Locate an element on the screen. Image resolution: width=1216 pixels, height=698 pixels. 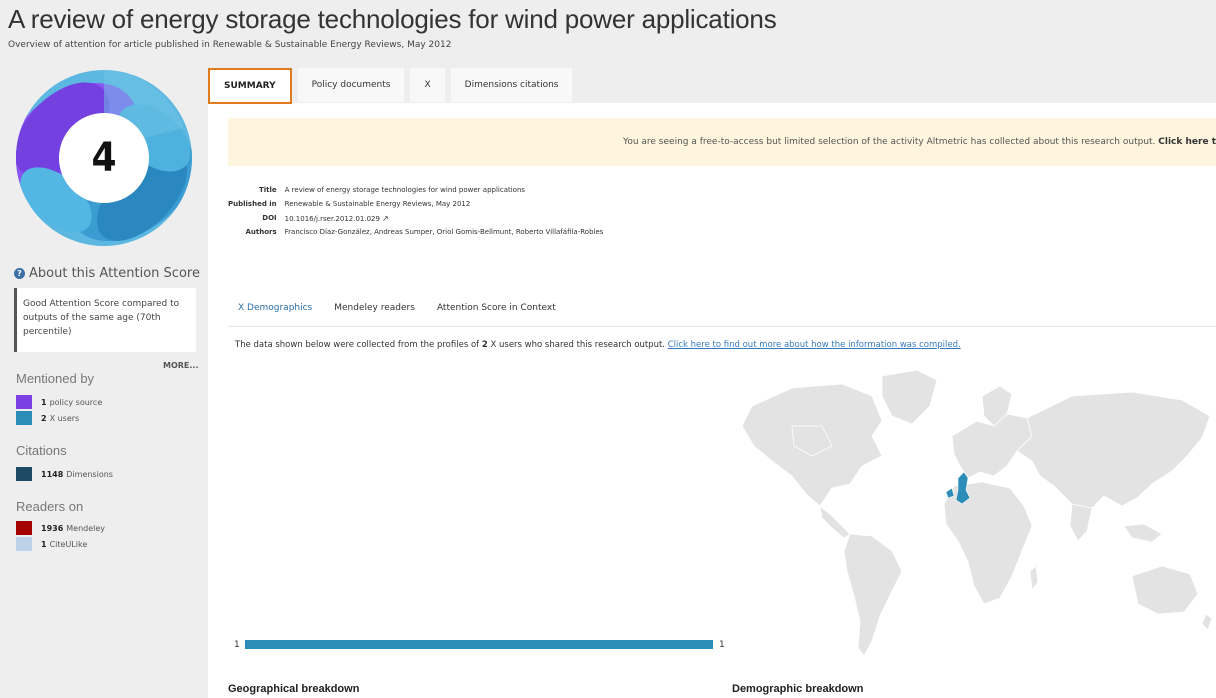
meta-title-key: Title is located at coordinates (267, 190).